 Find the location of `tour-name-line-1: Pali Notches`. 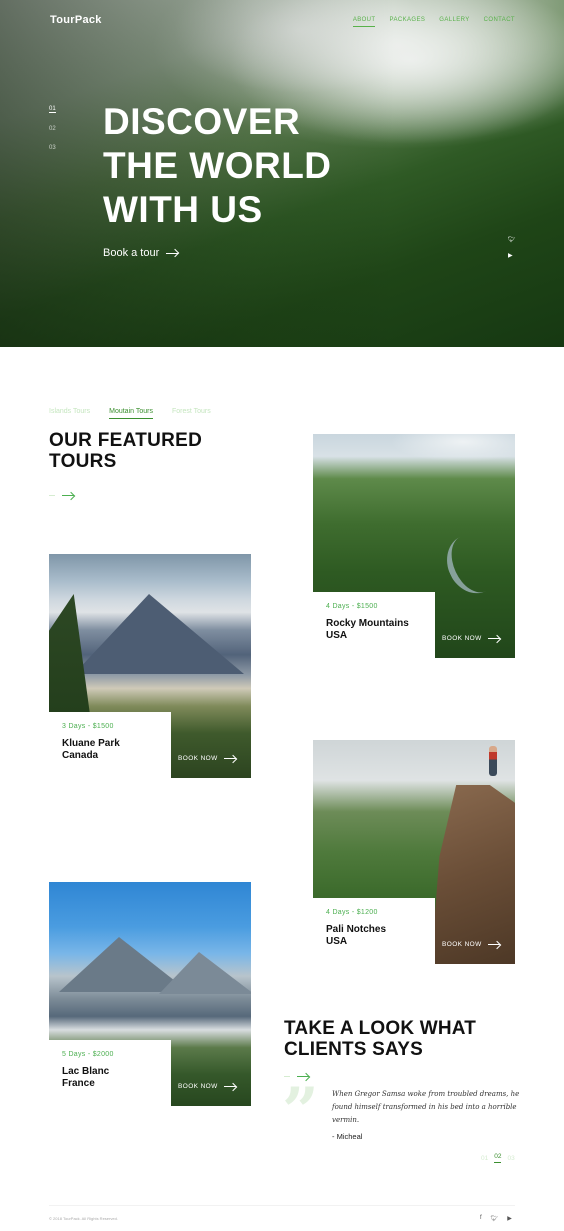

tour-name-line-1: Pali Notches is located at coordinates (356, 929).